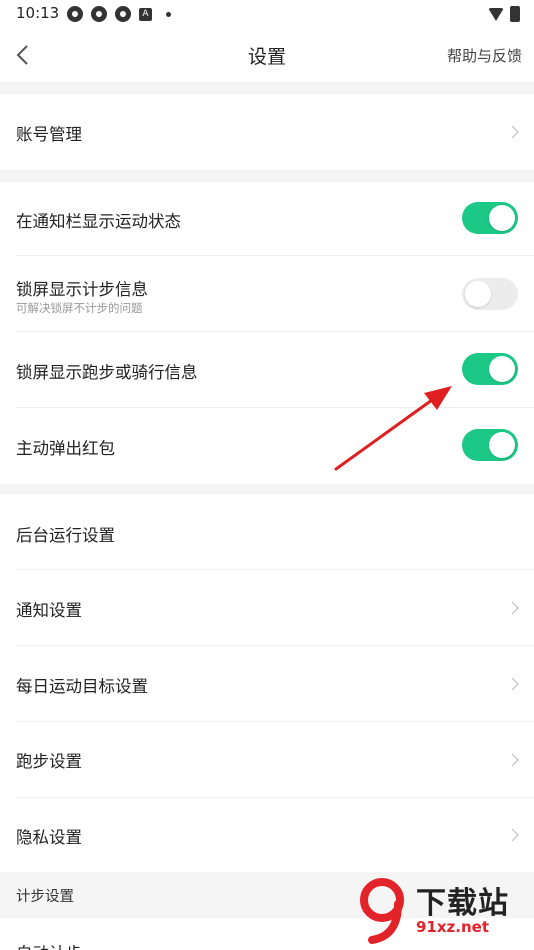 This screenshot has height=950, width=534. I want to click on battery-icon, so click(515, 14).